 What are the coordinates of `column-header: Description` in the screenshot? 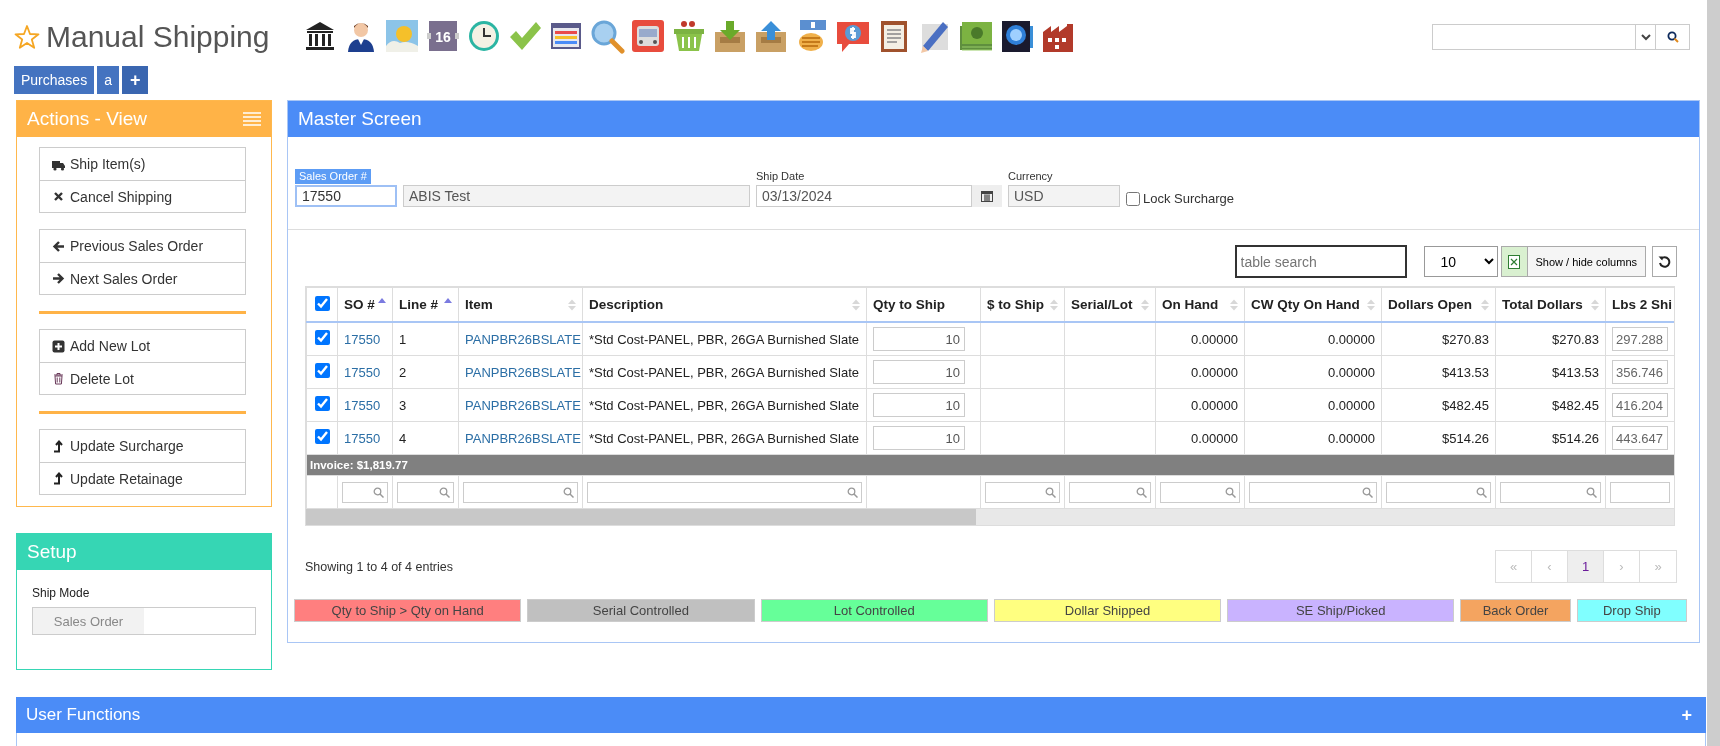 It's located at (724, 304).